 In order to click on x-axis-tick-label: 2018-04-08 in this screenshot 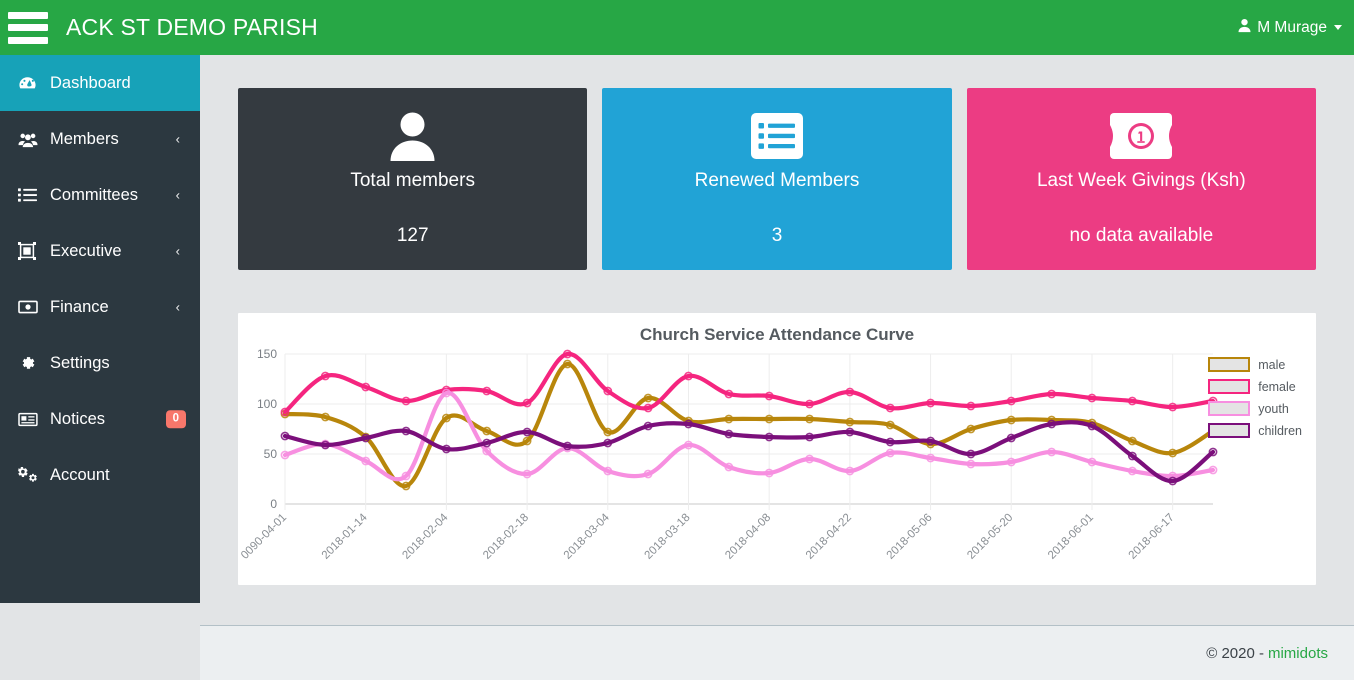, I will do `click(748, 537)`.